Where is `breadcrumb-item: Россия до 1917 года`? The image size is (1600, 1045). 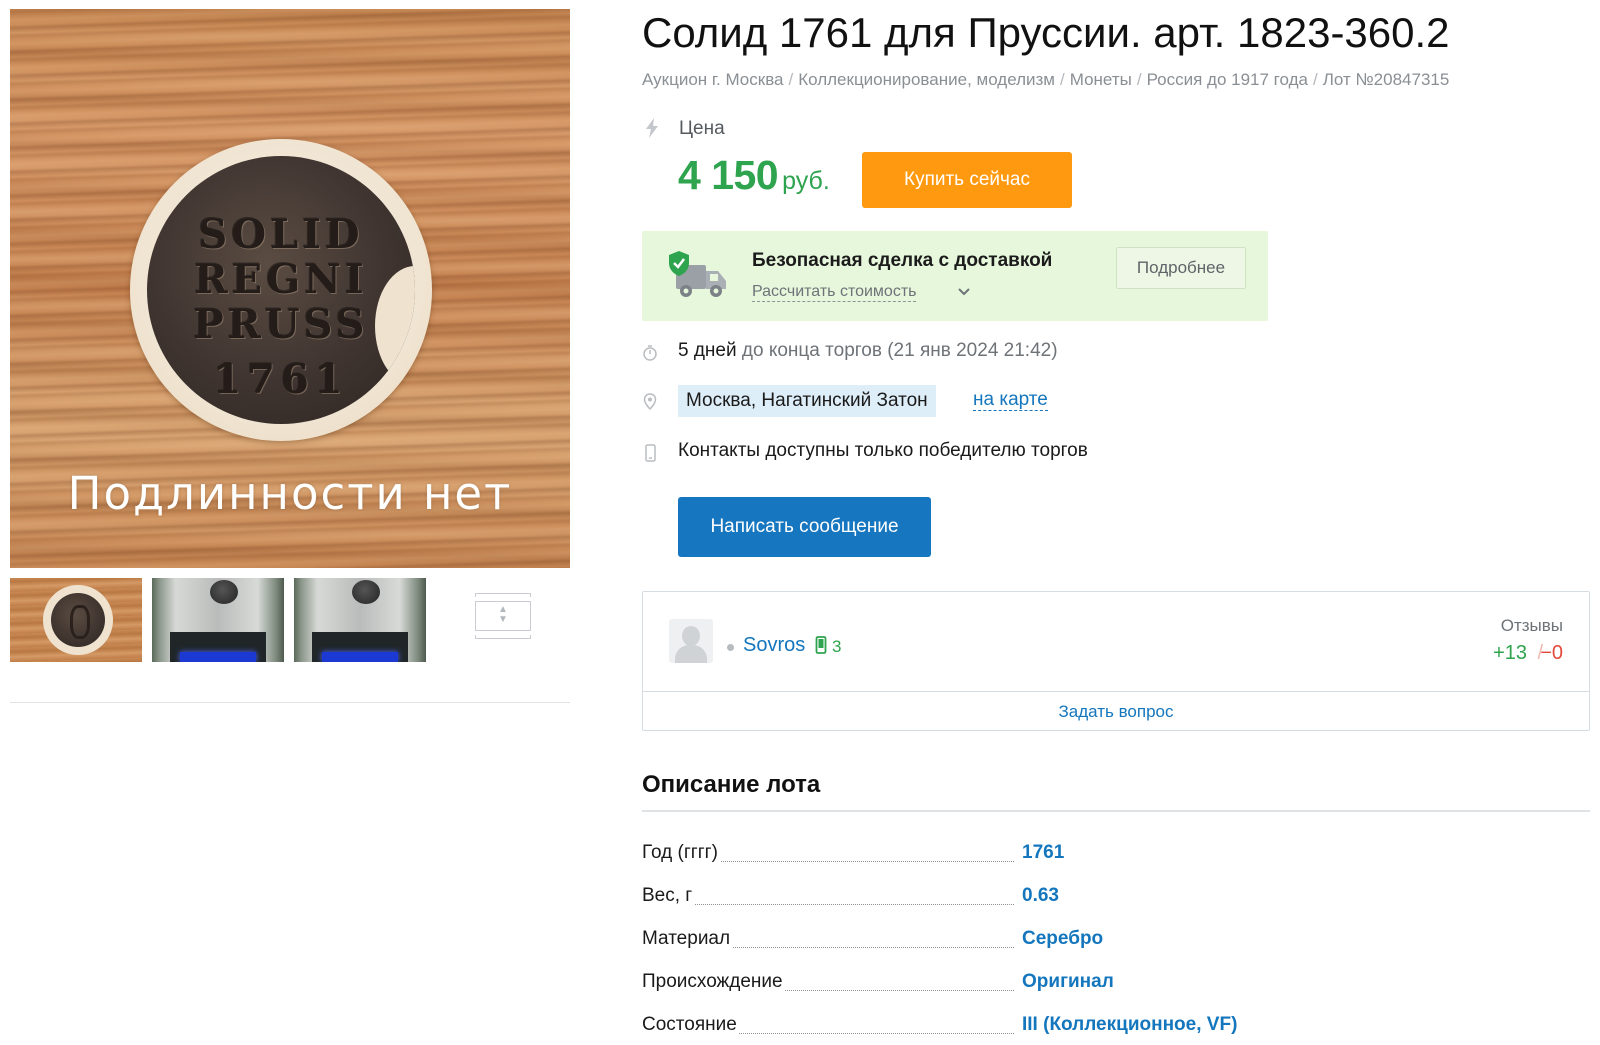 breadcrumb-item: Россия до 1917 года is located at coordinates (1227, 79).